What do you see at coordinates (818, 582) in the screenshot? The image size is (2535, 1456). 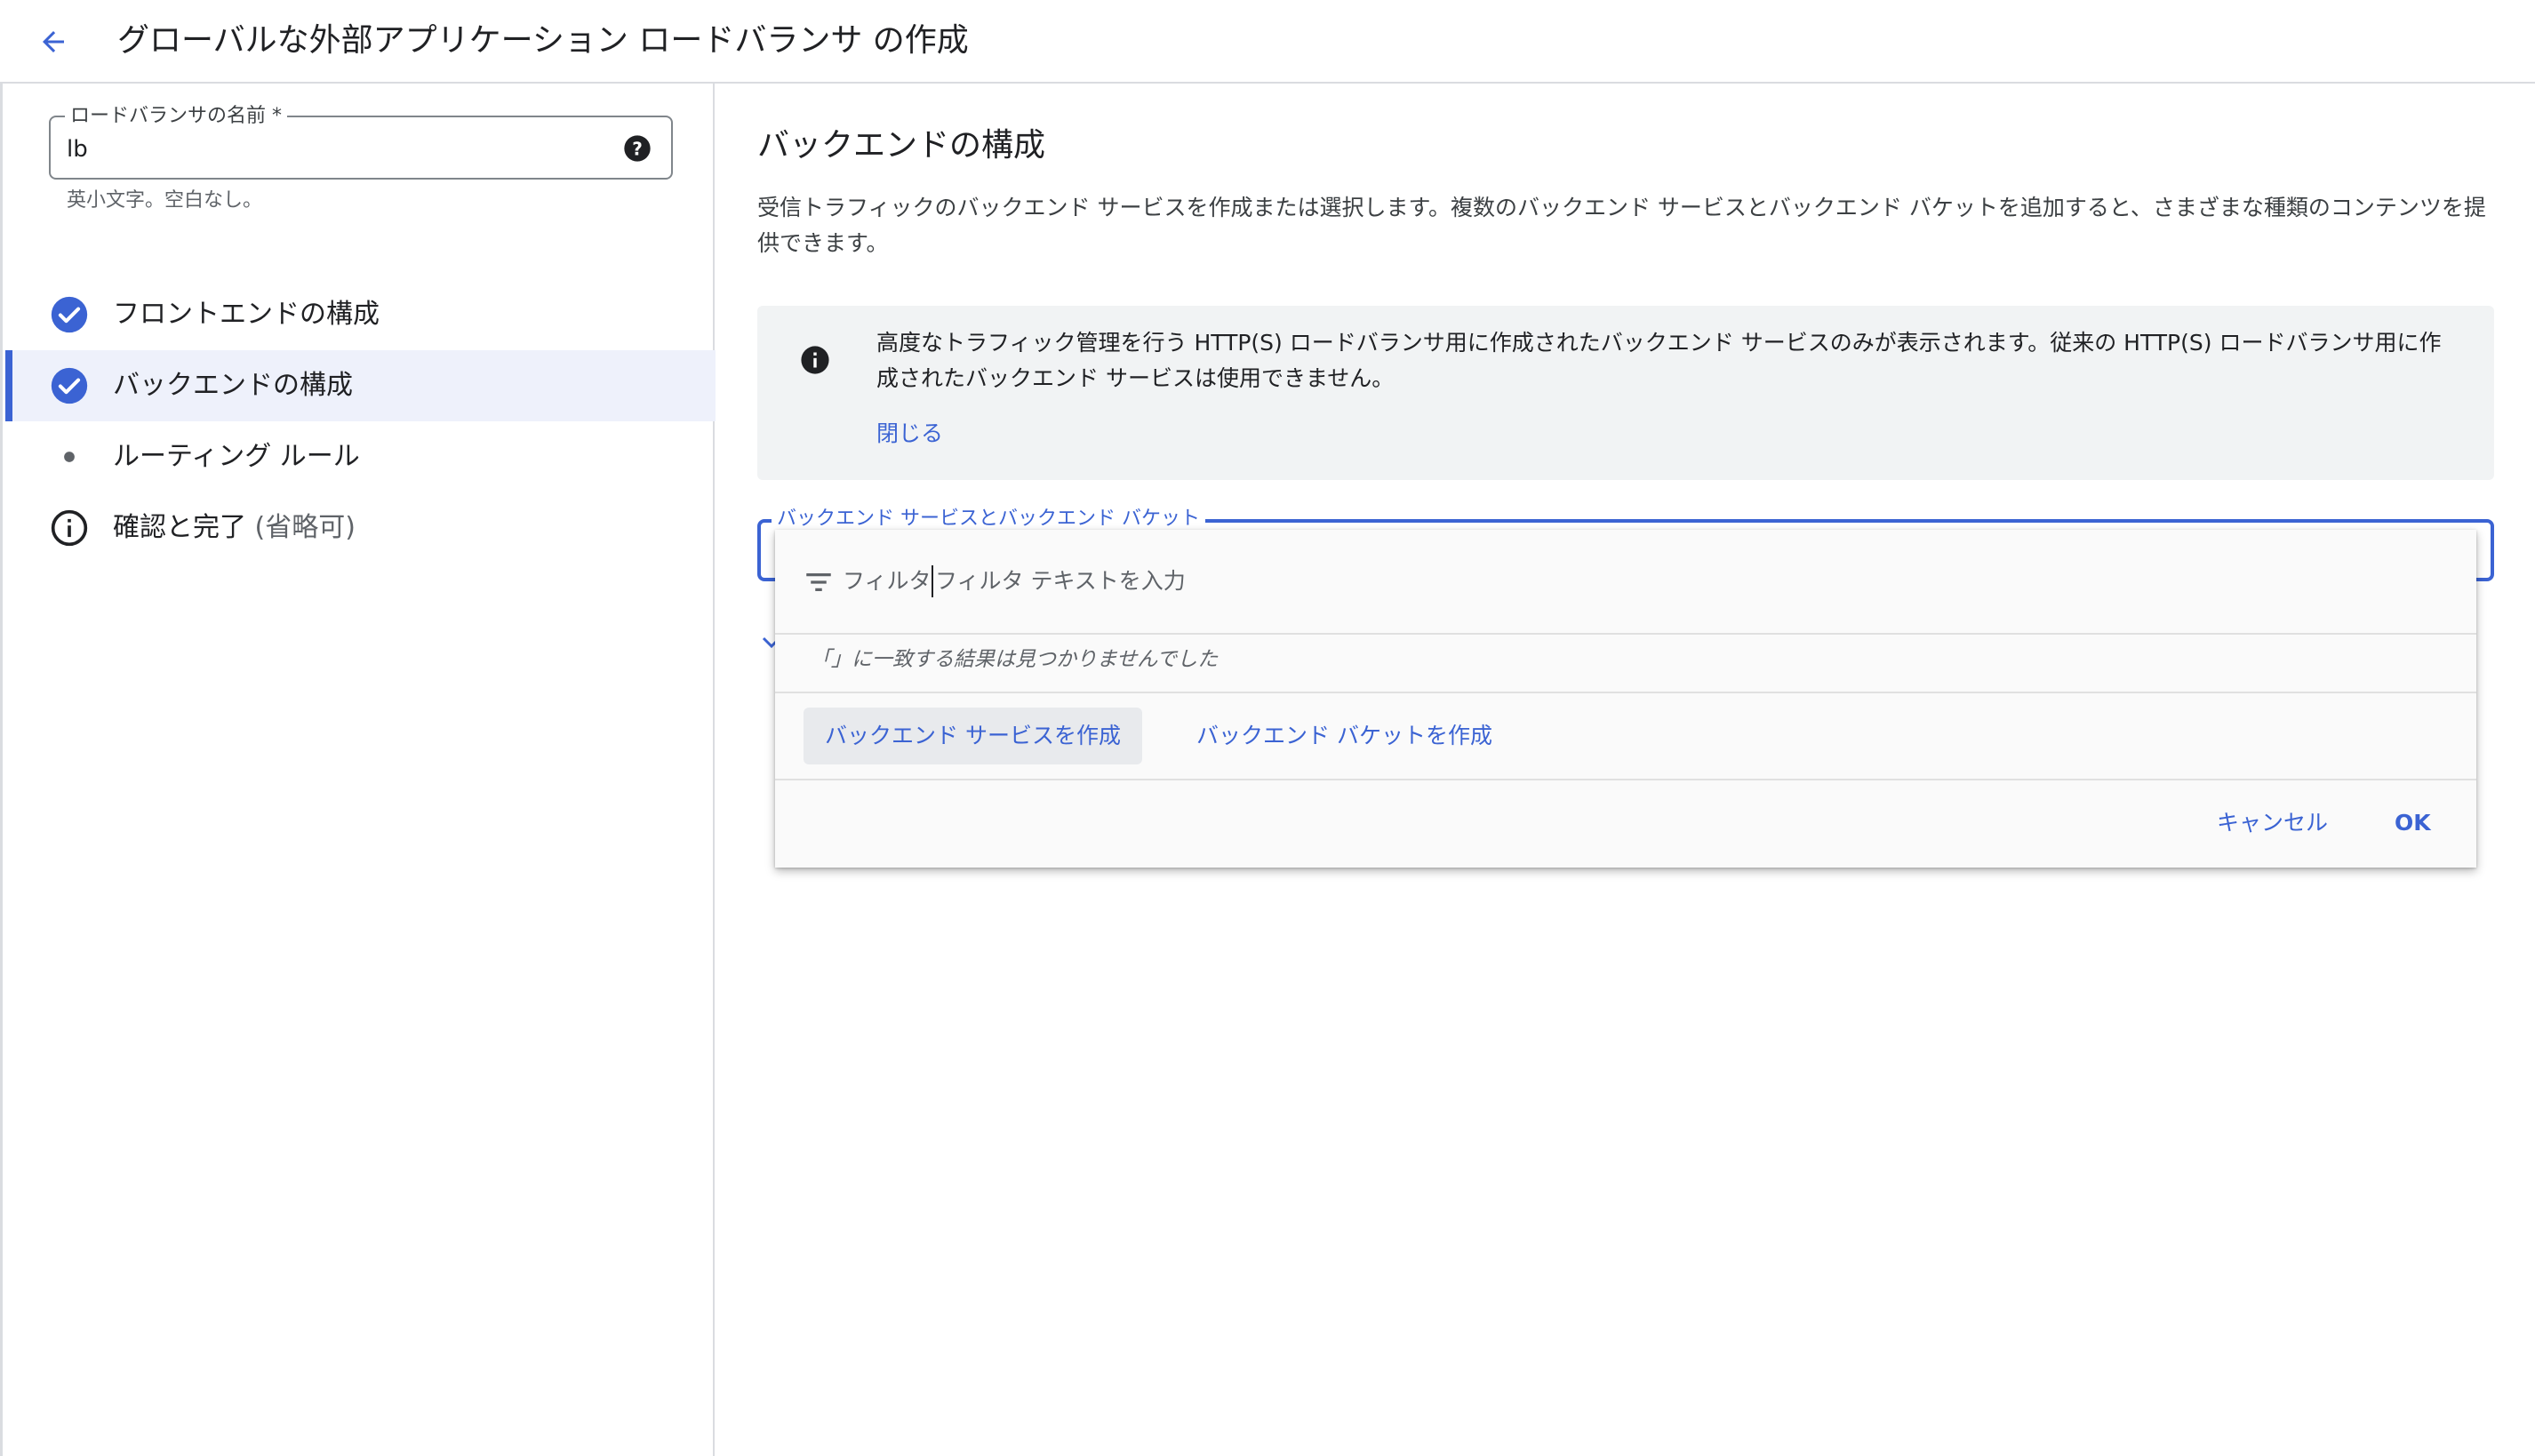 I see `filter-icon` at bounding box center [818, 582].